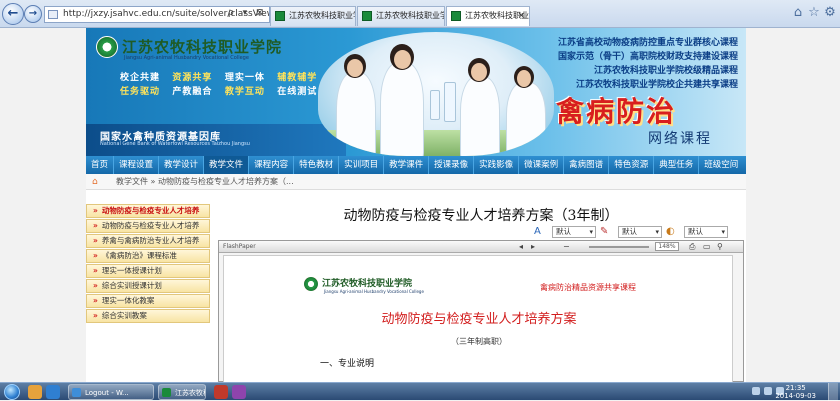 This screenshot has height=401, width=840. Describe the element at coordinates (480, 233) in the screenshot. I see `document-toolbar: A 默认 ▾ ✎ 默认 ▾ ◐ 默认 ▾` at that location.